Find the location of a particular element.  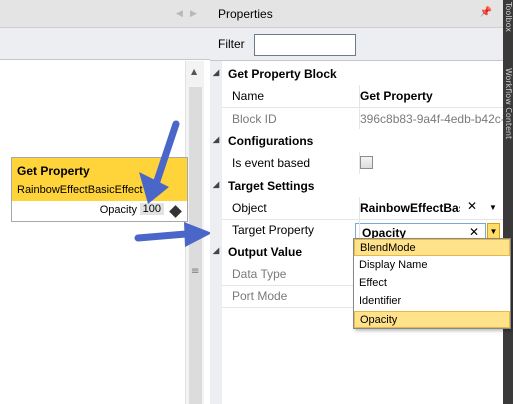

dropdown-option: Effect is located at coordinates (432, 283).